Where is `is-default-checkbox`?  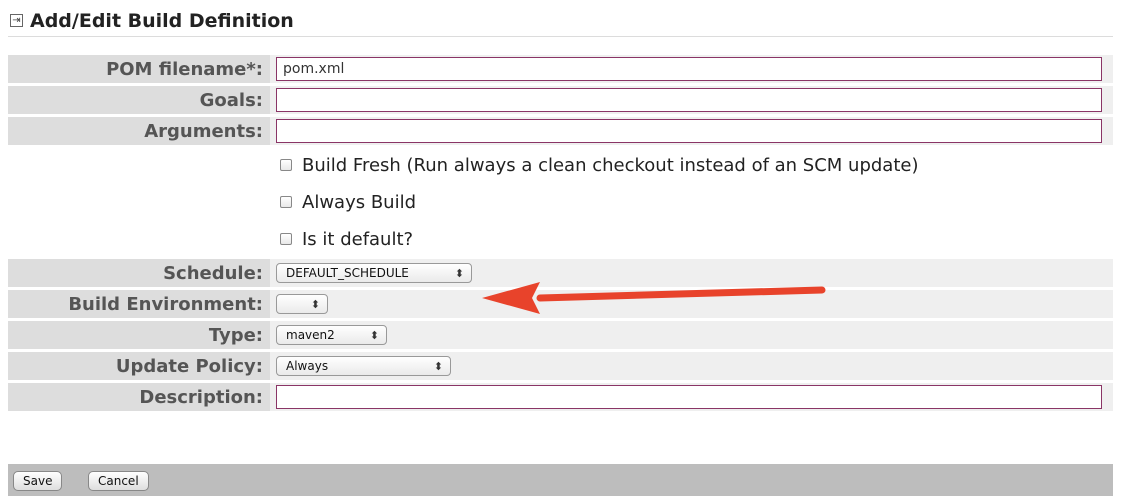
is-default-checkbox is located at coordinates (286, 239).